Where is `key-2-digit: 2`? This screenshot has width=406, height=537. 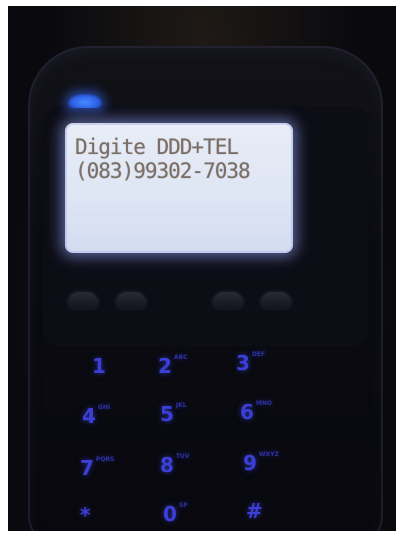 key-2-digit: 2 is located at coordinates (165, 366).